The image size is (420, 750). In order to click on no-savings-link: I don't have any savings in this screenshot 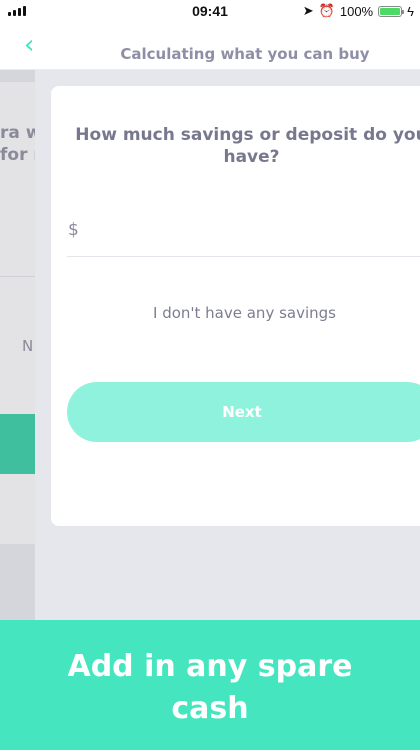, I will do `click(243, 313)`.